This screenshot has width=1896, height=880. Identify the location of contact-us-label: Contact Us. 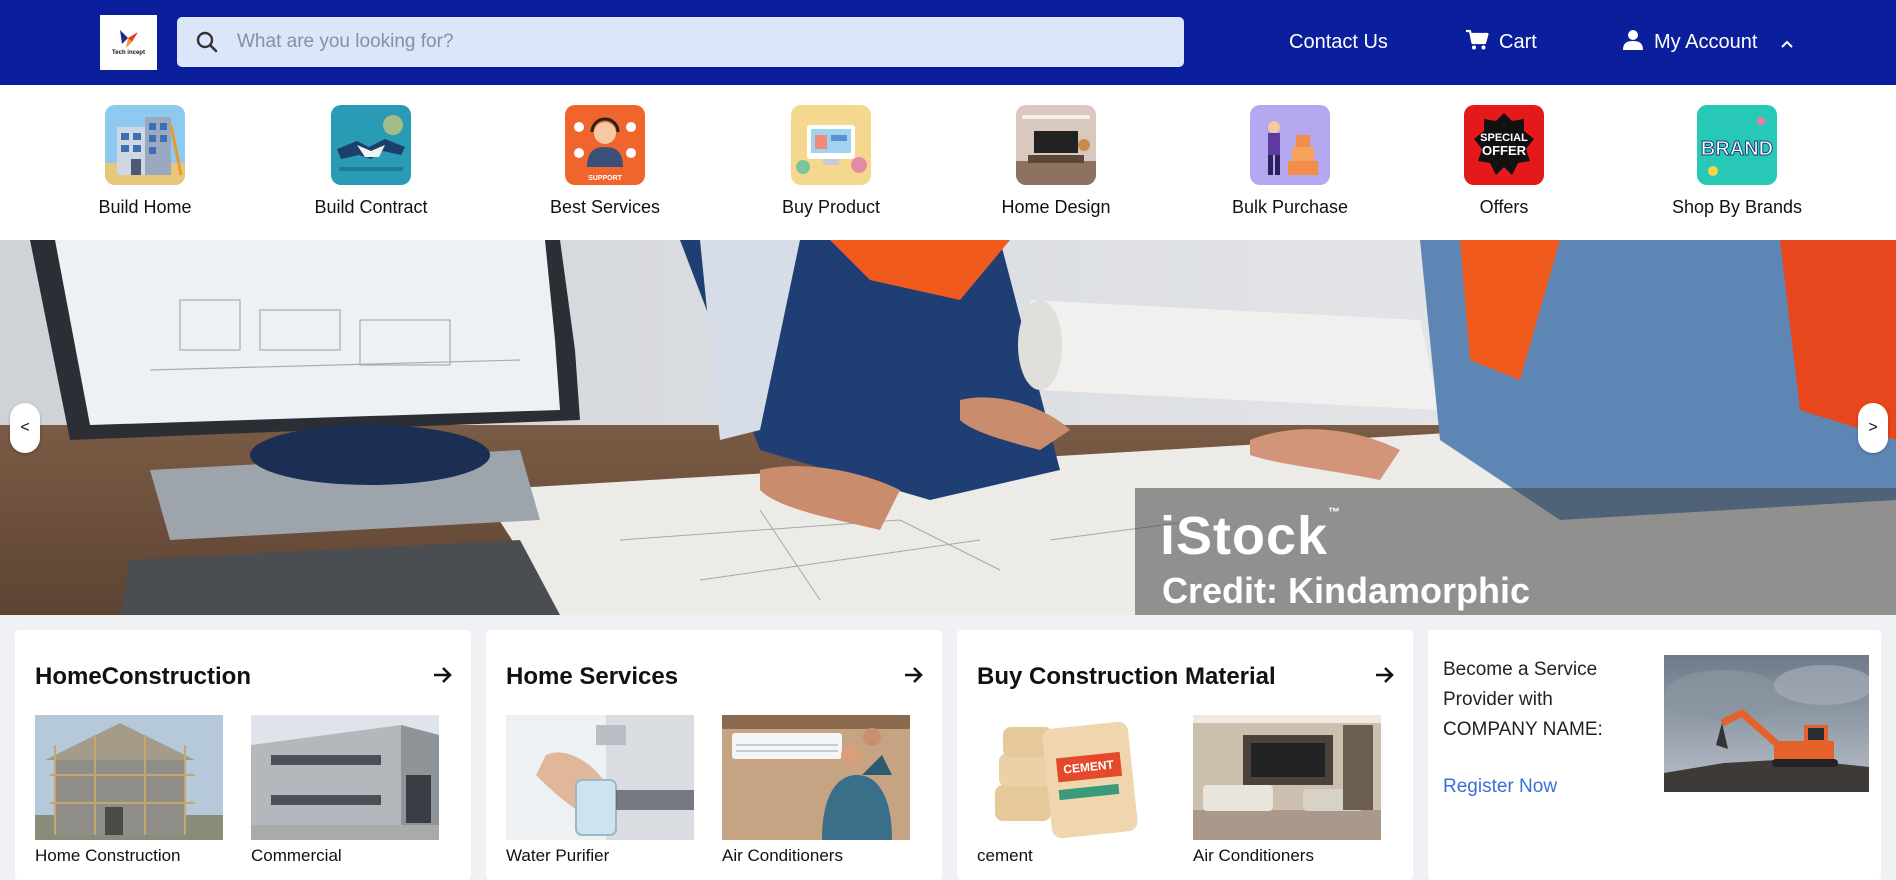
(1338, 42).